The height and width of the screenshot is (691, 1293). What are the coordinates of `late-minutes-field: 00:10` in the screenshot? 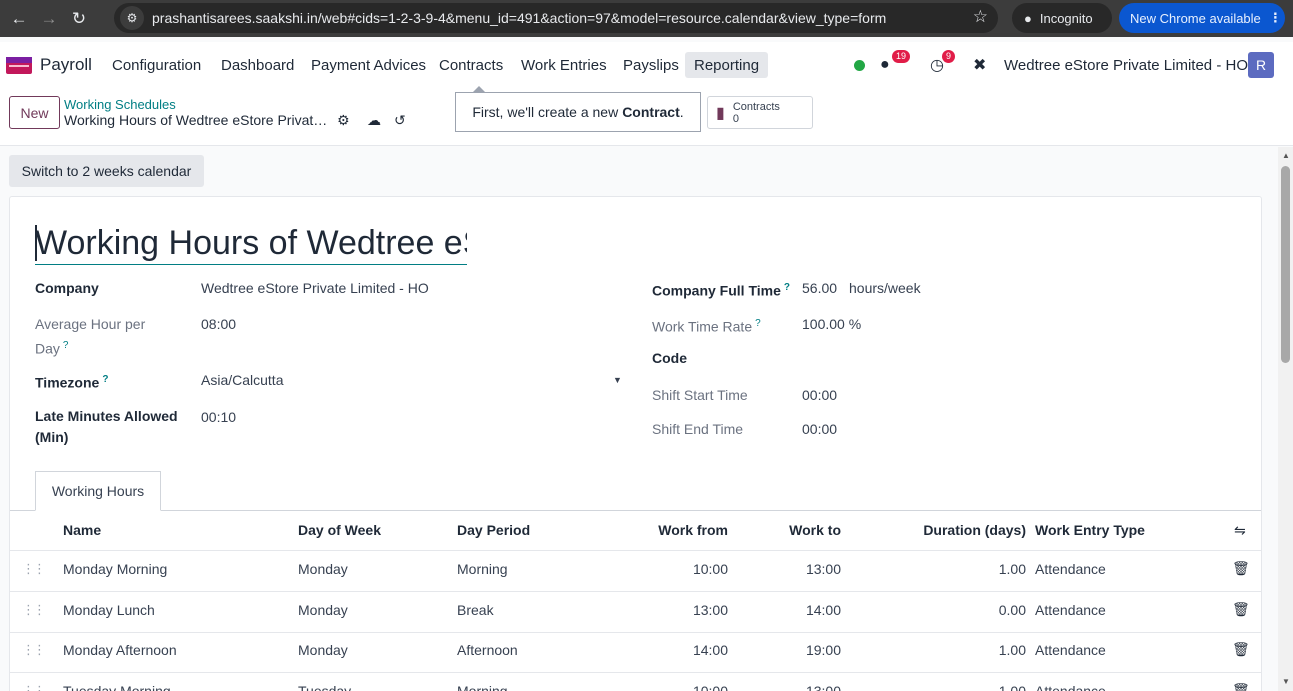 It's located at (218, 417).